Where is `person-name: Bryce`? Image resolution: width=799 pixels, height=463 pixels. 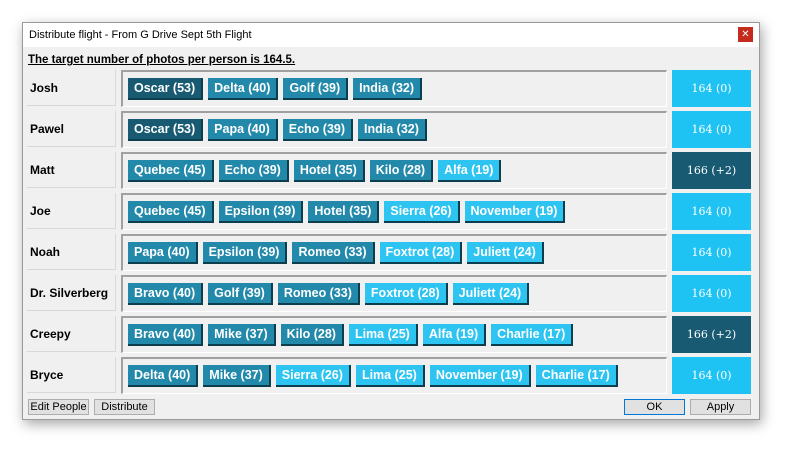
person-name: Bryce is located at coordinates (71, 375).